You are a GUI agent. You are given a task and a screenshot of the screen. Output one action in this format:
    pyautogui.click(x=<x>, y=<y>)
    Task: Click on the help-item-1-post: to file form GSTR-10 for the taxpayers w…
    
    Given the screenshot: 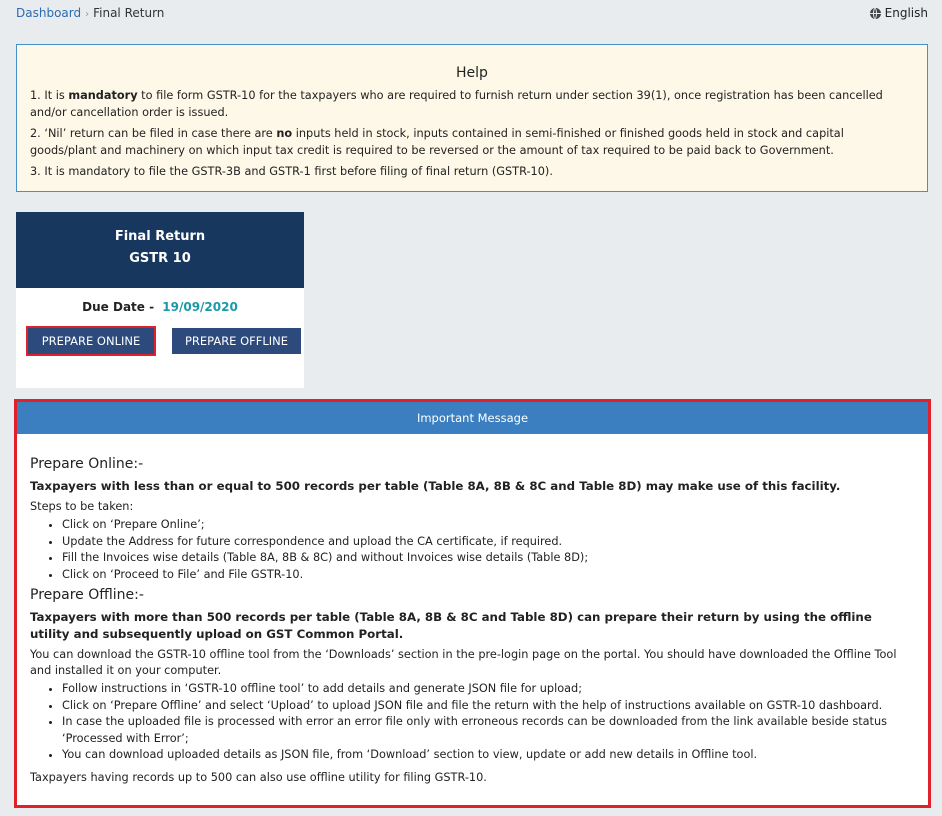 What is the action you would take?
    pyautogui.click(x=456, y=104)
    